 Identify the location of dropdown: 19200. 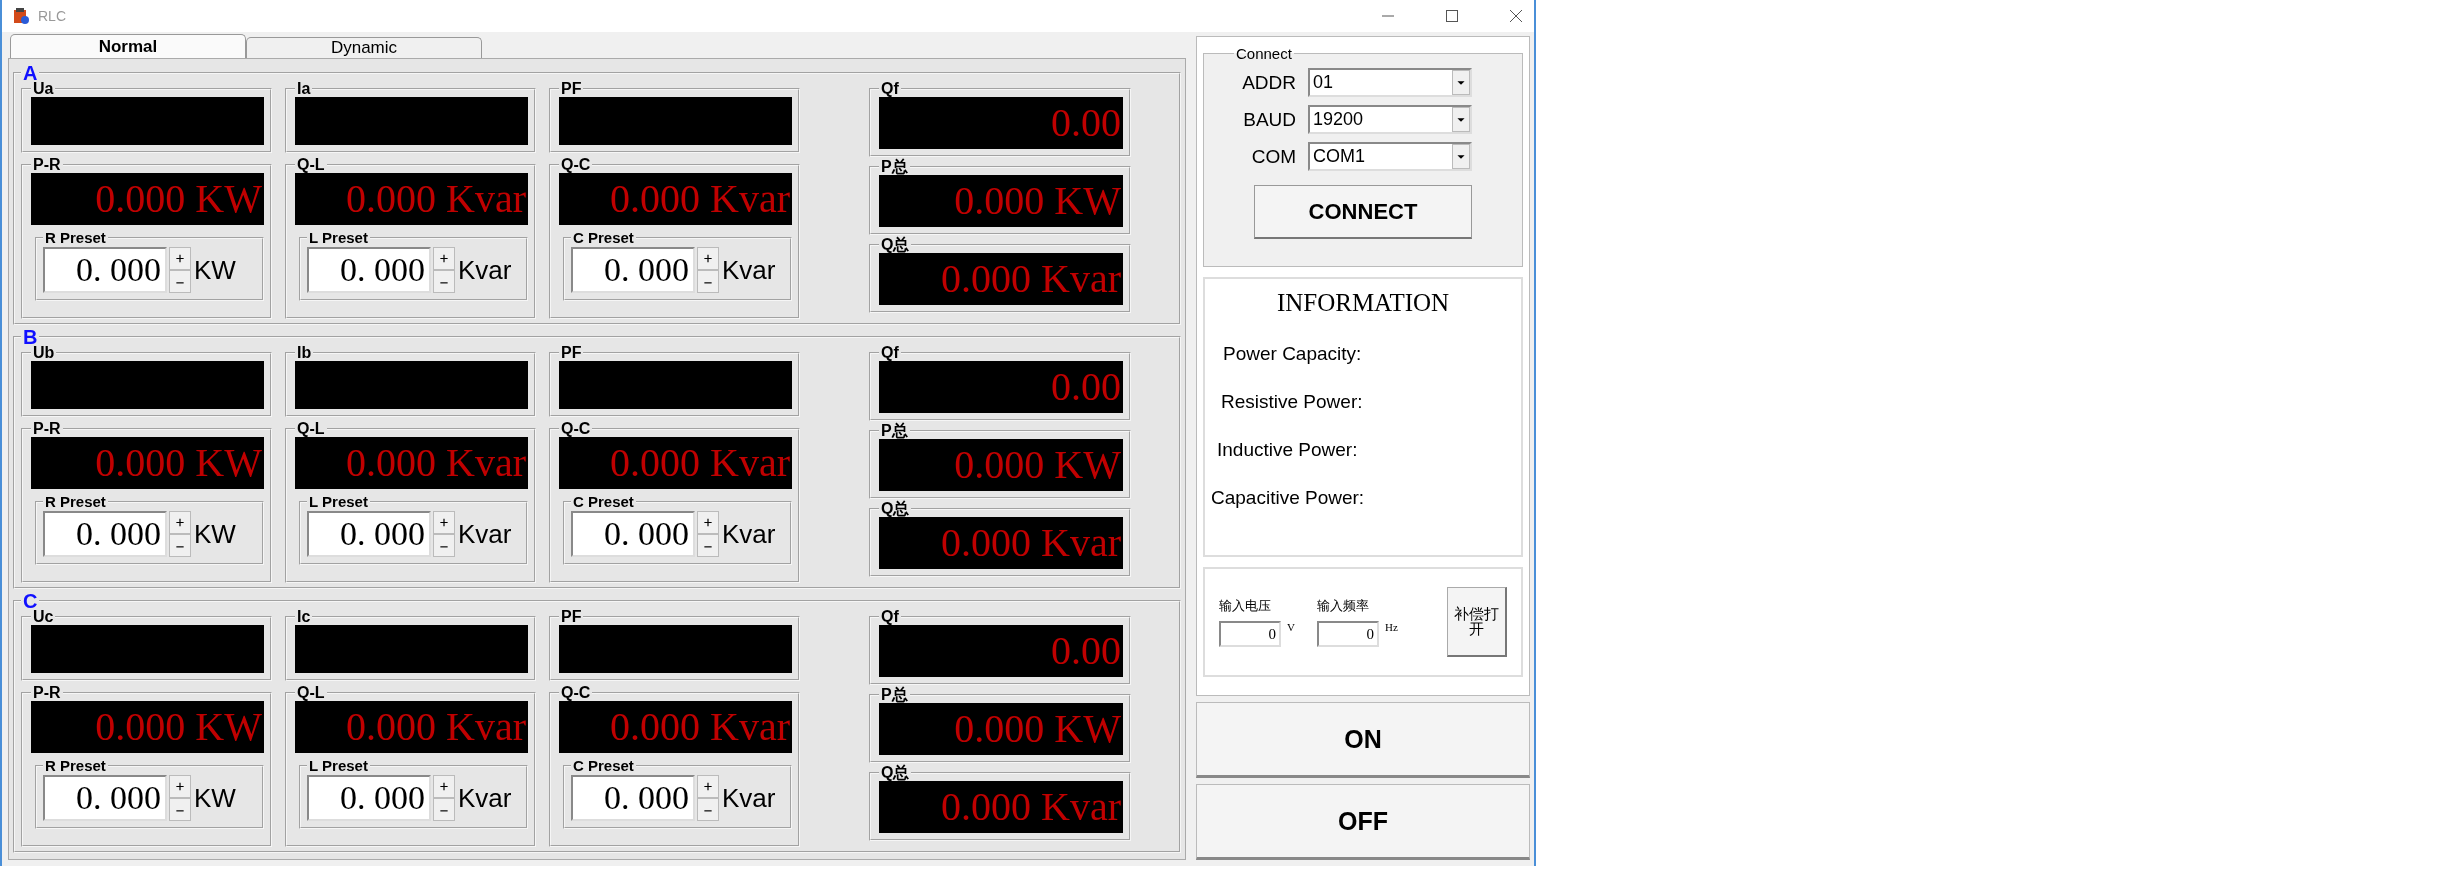
(1390, 119).